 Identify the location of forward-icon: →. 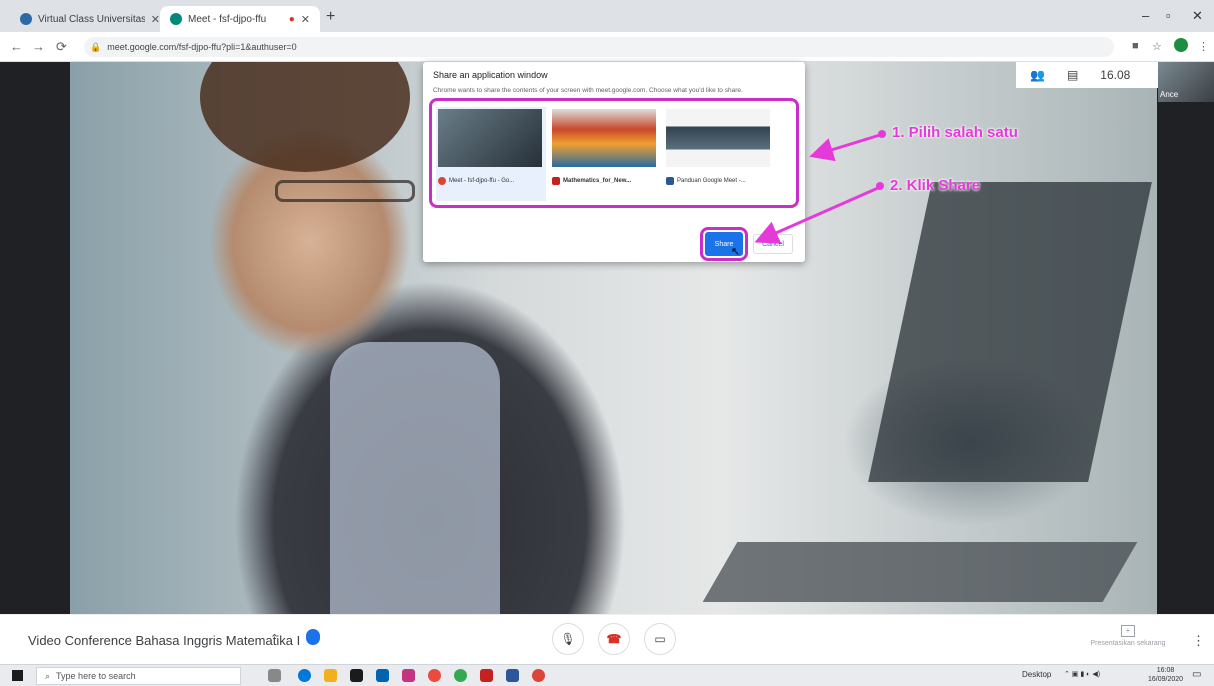
(38, 46).